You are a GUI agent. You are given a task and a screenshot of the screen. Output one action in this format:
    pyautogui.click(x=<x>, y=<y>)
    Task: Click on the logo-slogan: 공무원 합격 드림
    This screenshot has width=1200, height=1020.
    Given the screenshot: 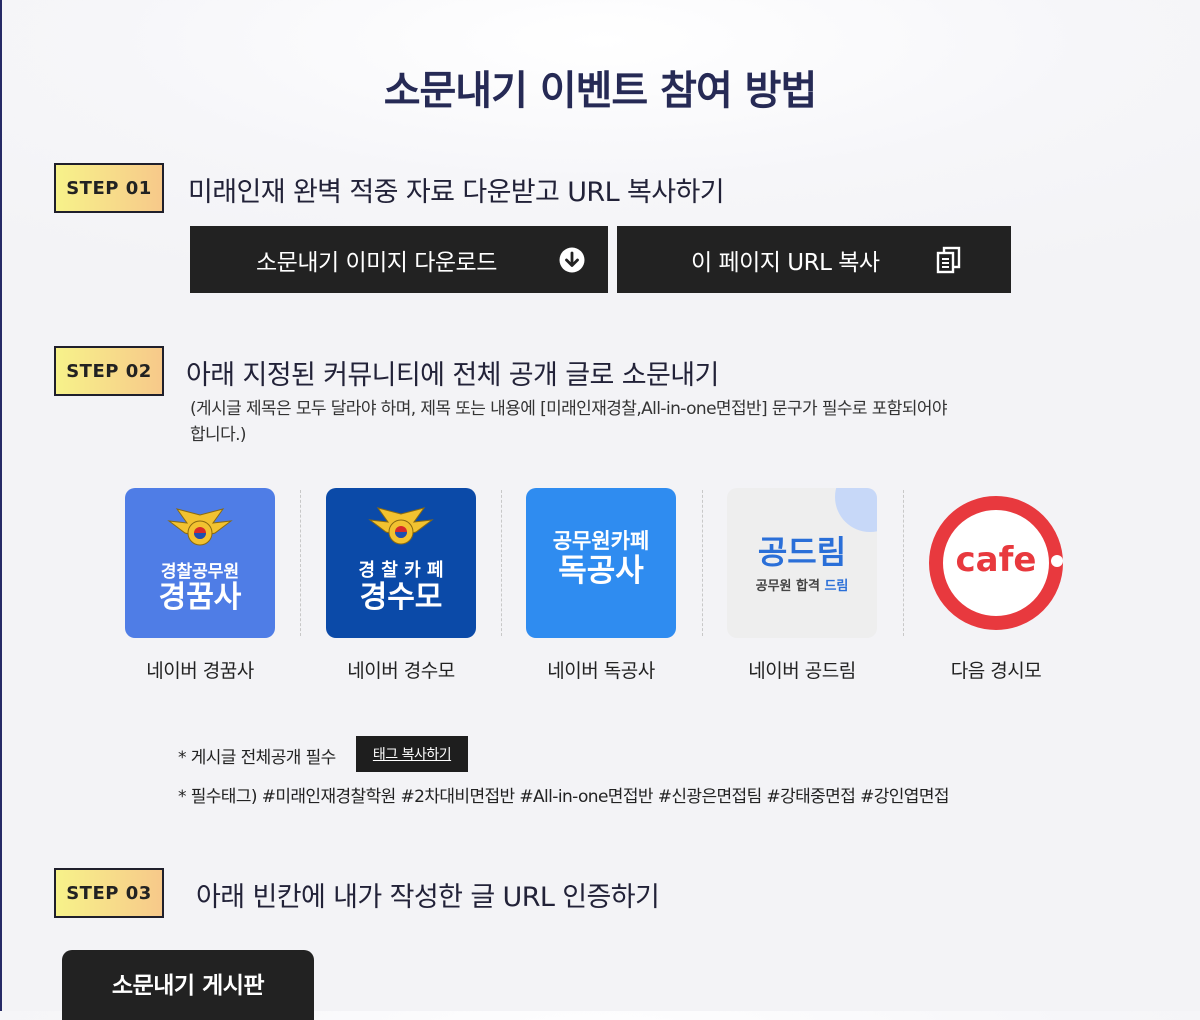 What is the action you would take?
    pyautogui.click(x=802, y=586)
    